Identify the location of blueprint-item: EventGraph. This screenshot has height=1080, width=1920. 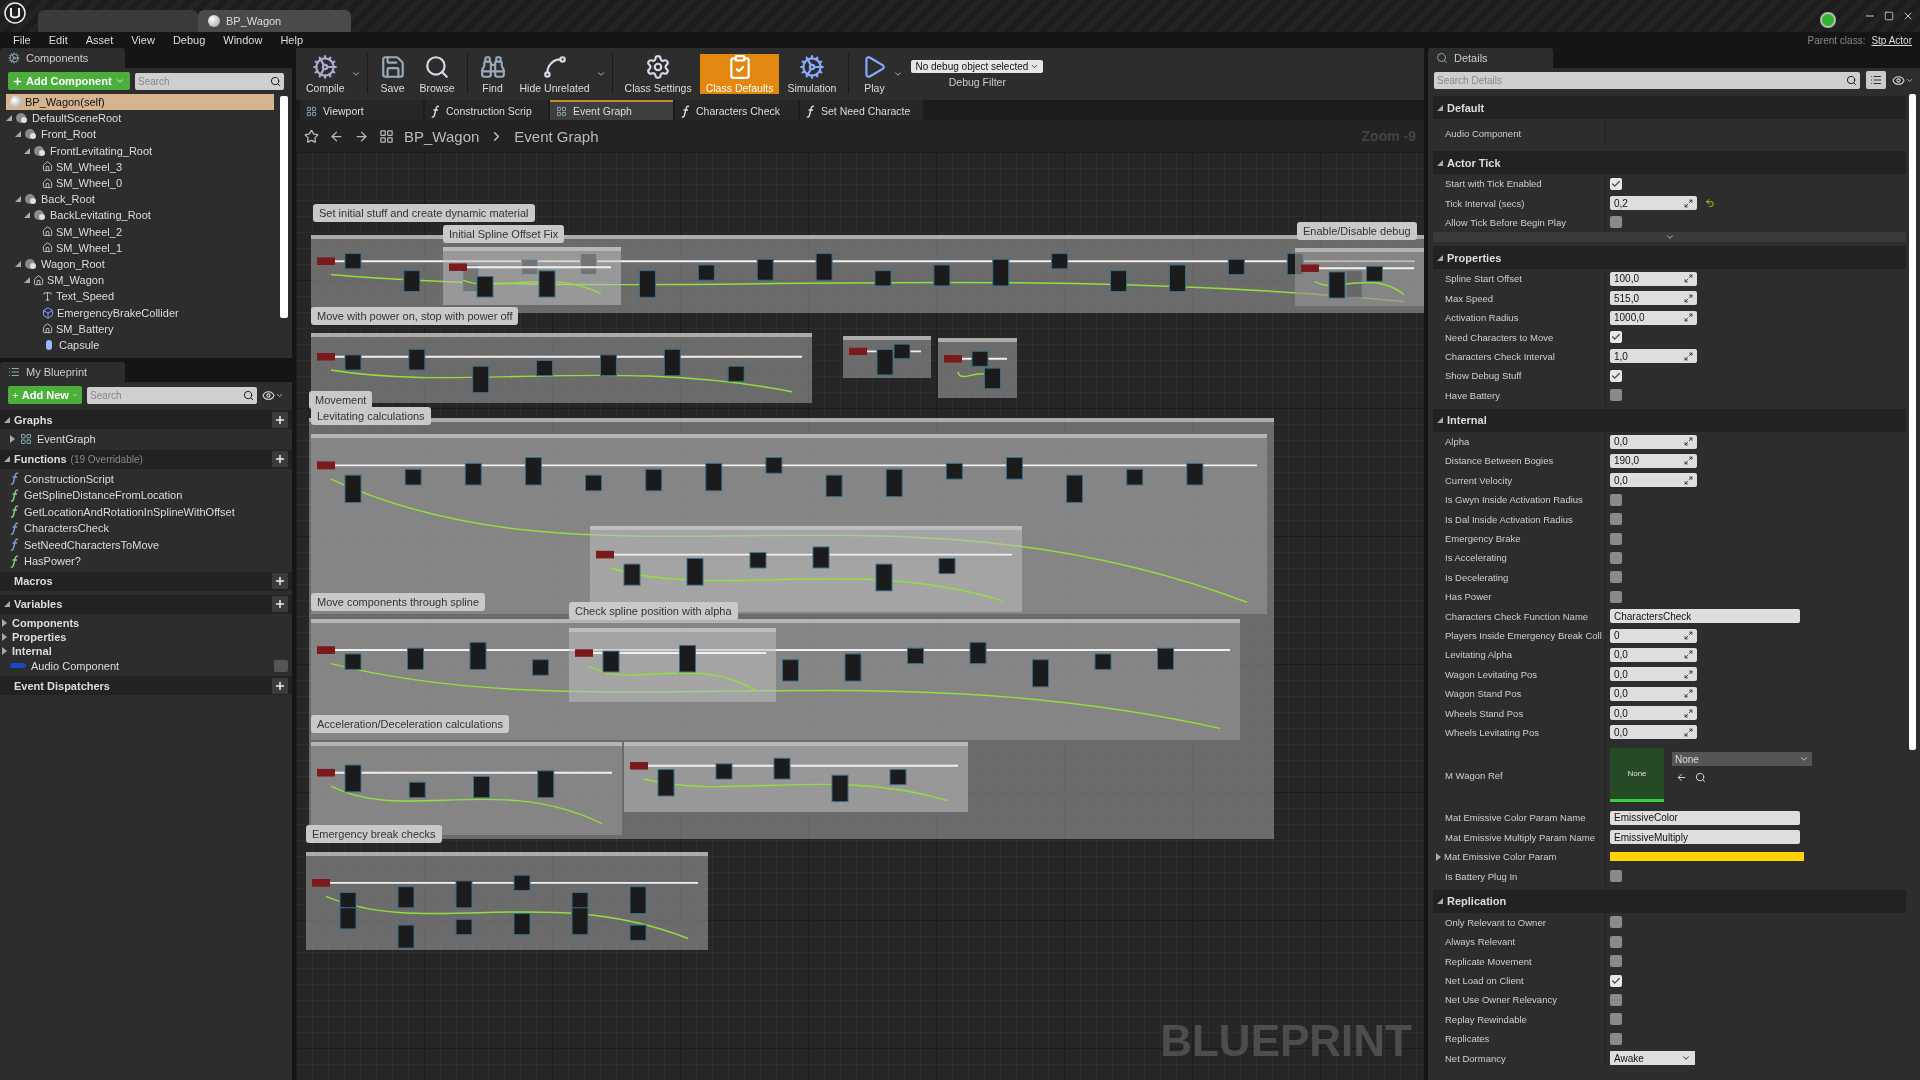
(146, 439).